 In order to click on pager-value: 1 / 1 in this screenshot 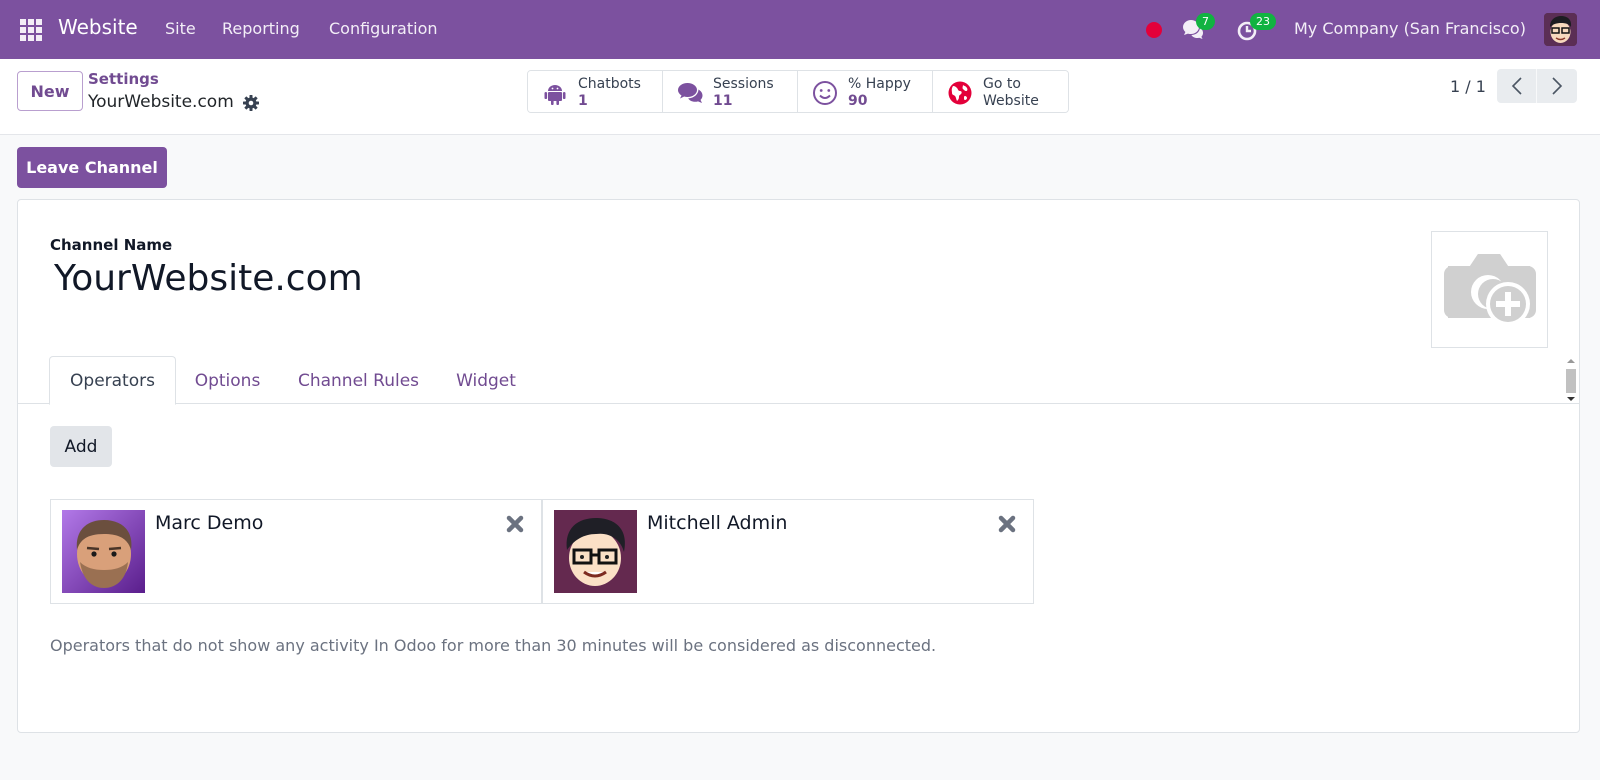, I will do `click(1468, 86)`.